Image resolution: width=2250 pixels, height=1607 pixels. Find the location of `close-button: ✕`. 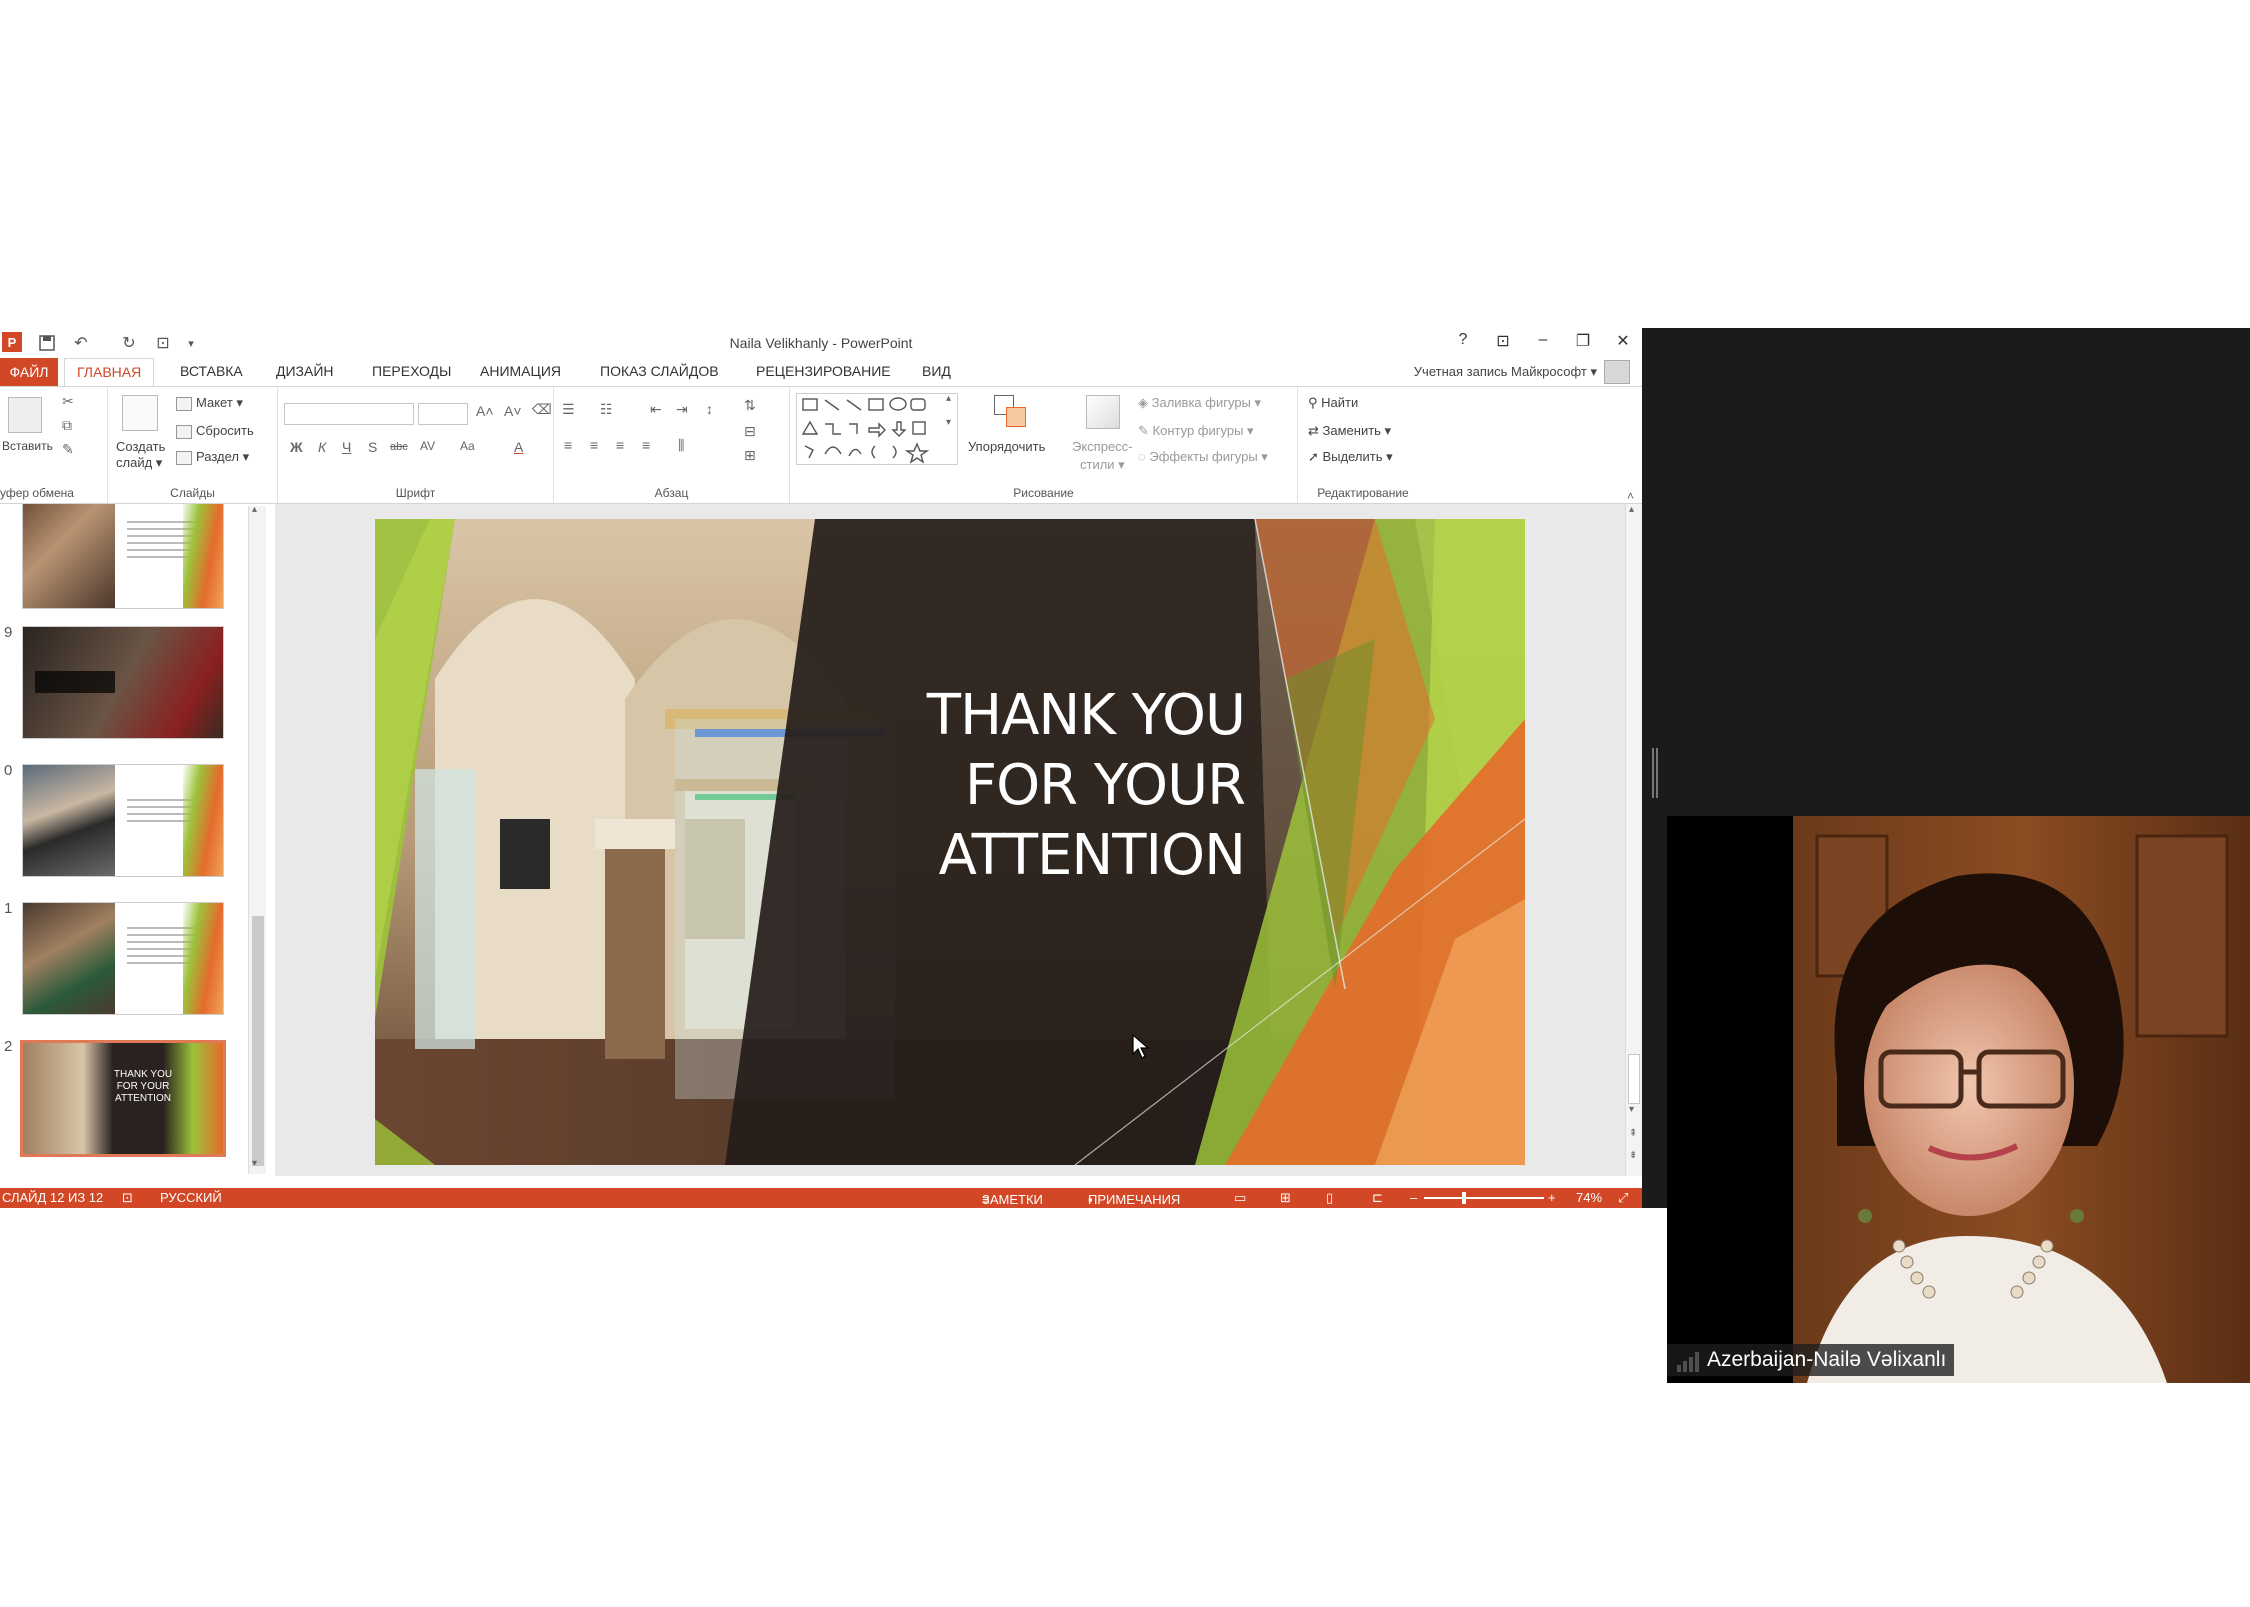

close-button: ✕ is located at coordinates (1623, 341).